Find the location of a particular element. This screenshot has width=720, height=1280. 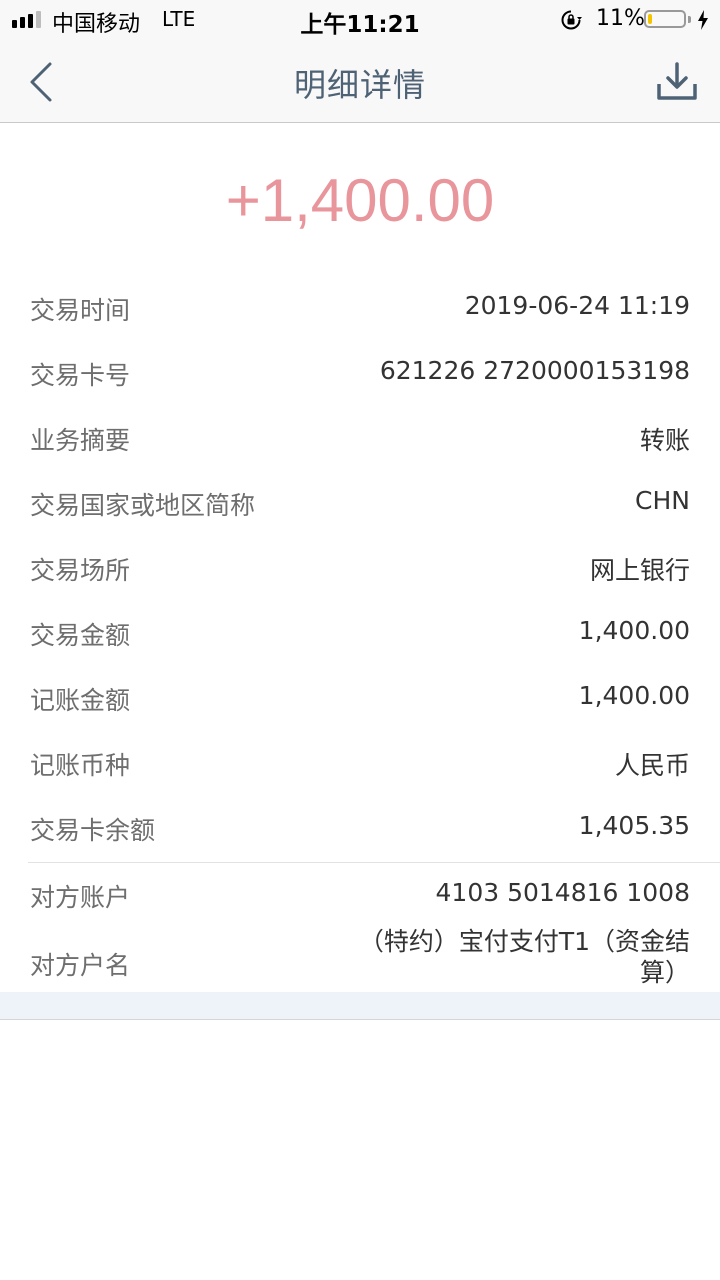

detail-row-transaction-amount: 交易金额 1,400.00 is located at coordinates (360, 632).